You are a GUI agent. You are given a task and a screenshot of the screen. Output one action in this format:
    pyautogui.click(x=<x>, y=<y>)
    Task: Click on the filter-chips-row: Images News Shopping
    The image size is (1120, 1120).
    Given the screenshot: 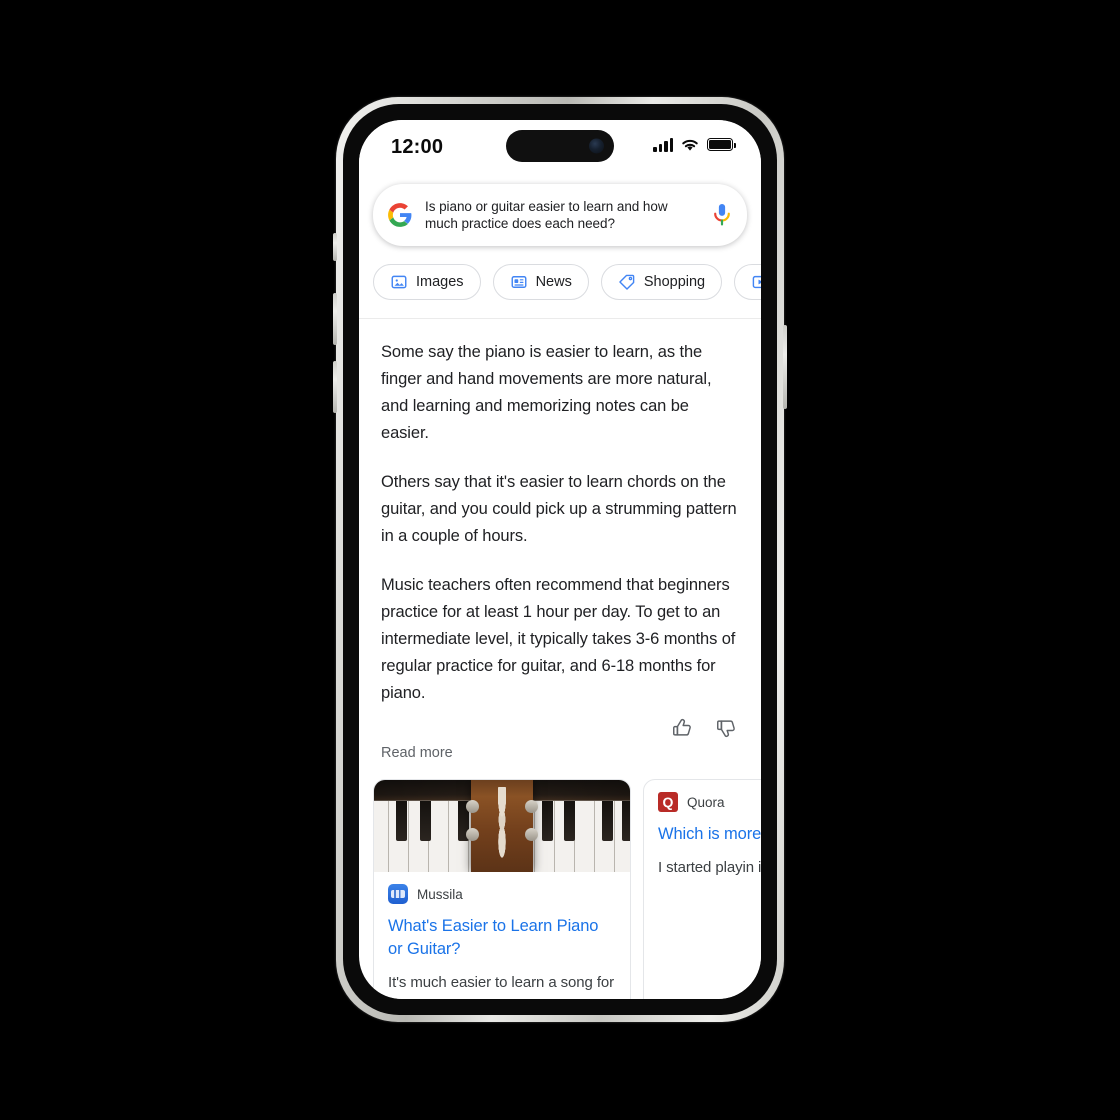 What is the action you would take?
    pyautogui.click(x=560, y=282)
    